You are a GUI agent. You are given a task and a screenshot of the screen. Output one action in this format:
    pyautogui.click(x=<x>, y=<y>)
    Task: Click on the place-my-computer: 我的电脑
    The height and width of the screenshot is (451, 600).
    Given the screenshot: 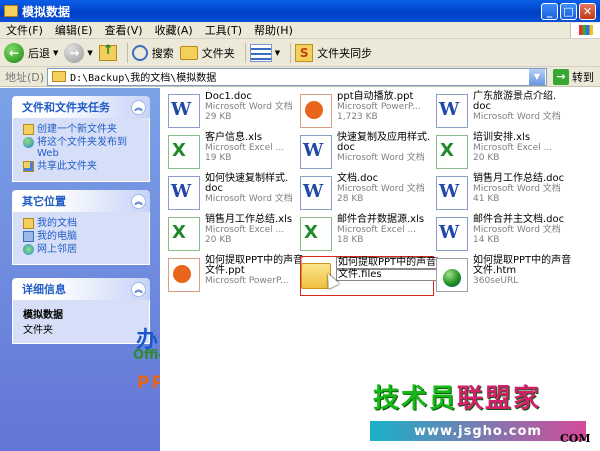 What is the action you would take?
    pyautogui.click(x=83, y=236)
    